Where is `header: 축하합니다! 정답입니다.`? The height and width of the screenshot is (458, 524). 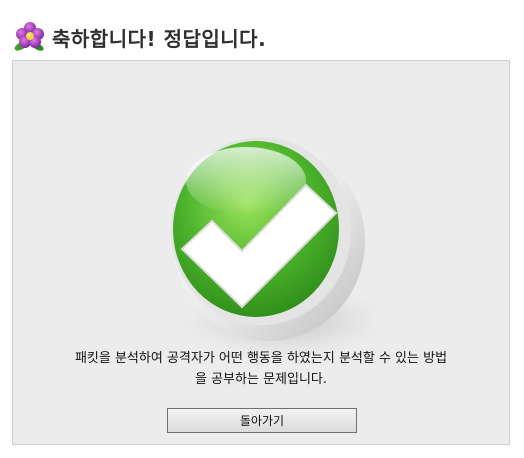
header: 축하합니다! 정답입니다. is located at coordinates (139, 37).